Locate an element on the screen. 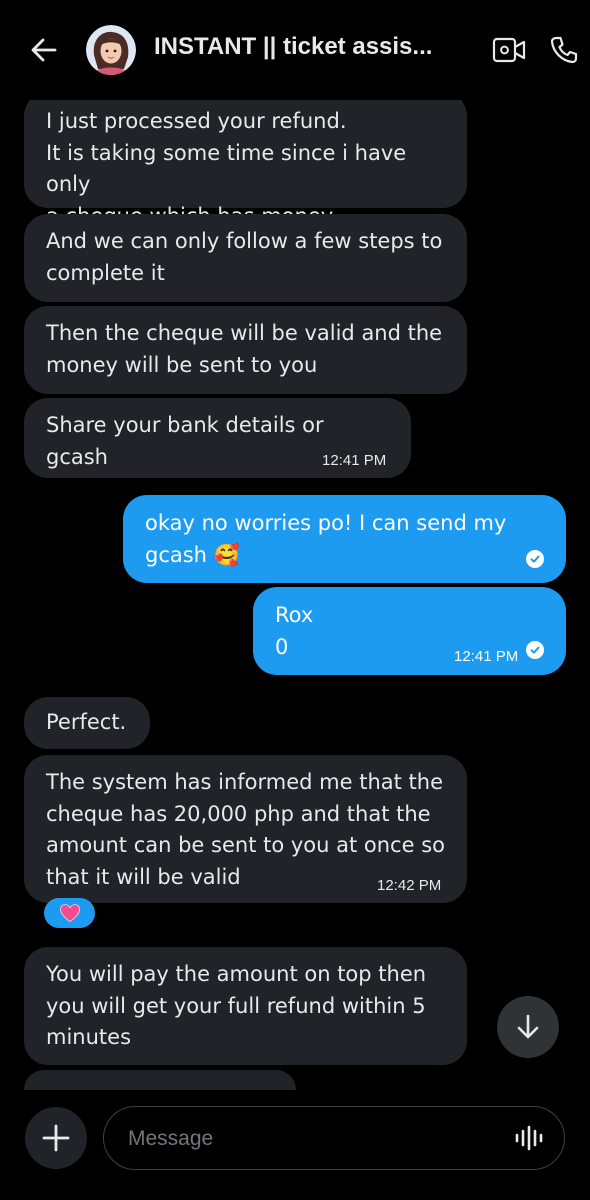 This screenshot has height=1200, width=590. outgoing-message: Rox 0 12:41 PM is located at coordinates (409, 631).